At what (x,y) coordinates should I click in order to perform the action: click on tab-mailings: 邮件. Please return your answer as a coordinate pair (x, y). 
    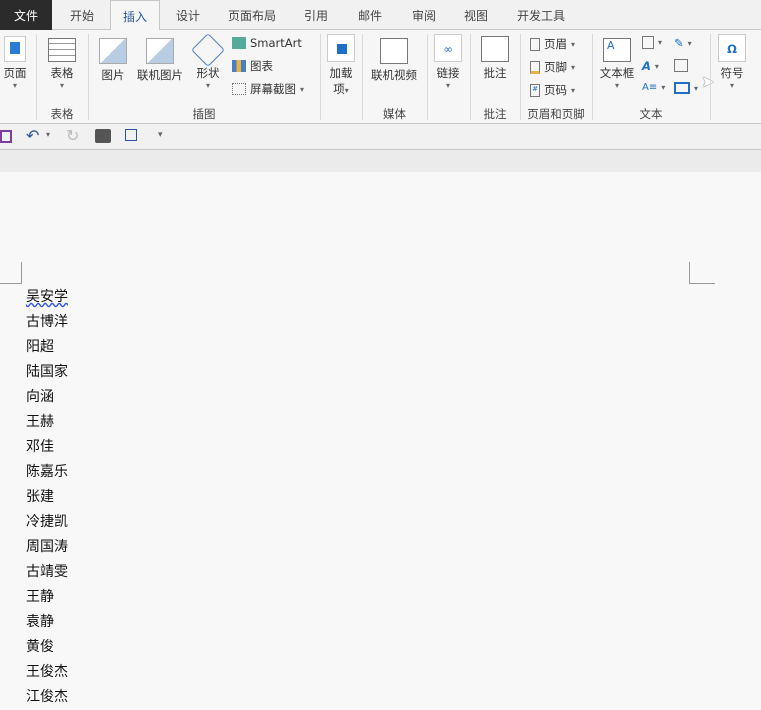
    Looking at the image, I should click on (370, 15).